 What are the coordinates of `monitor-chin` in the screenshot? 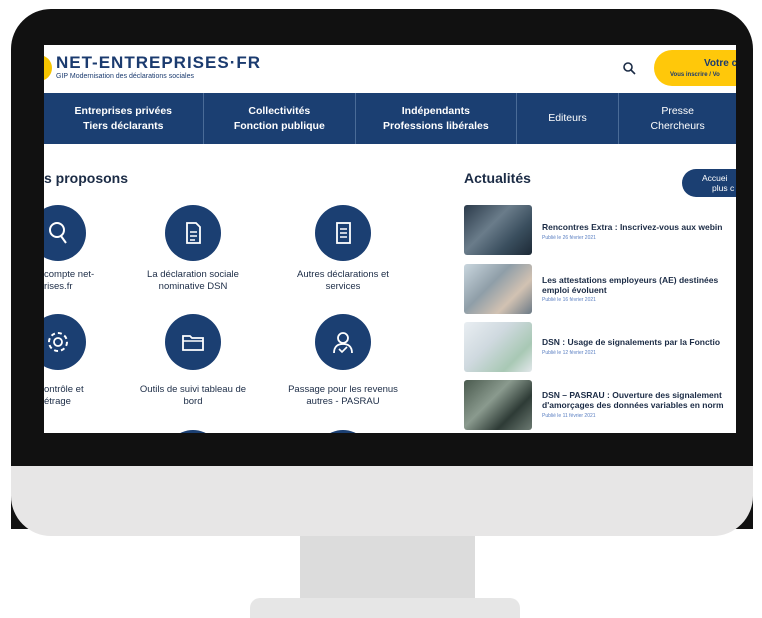 It's located at (382, 501).